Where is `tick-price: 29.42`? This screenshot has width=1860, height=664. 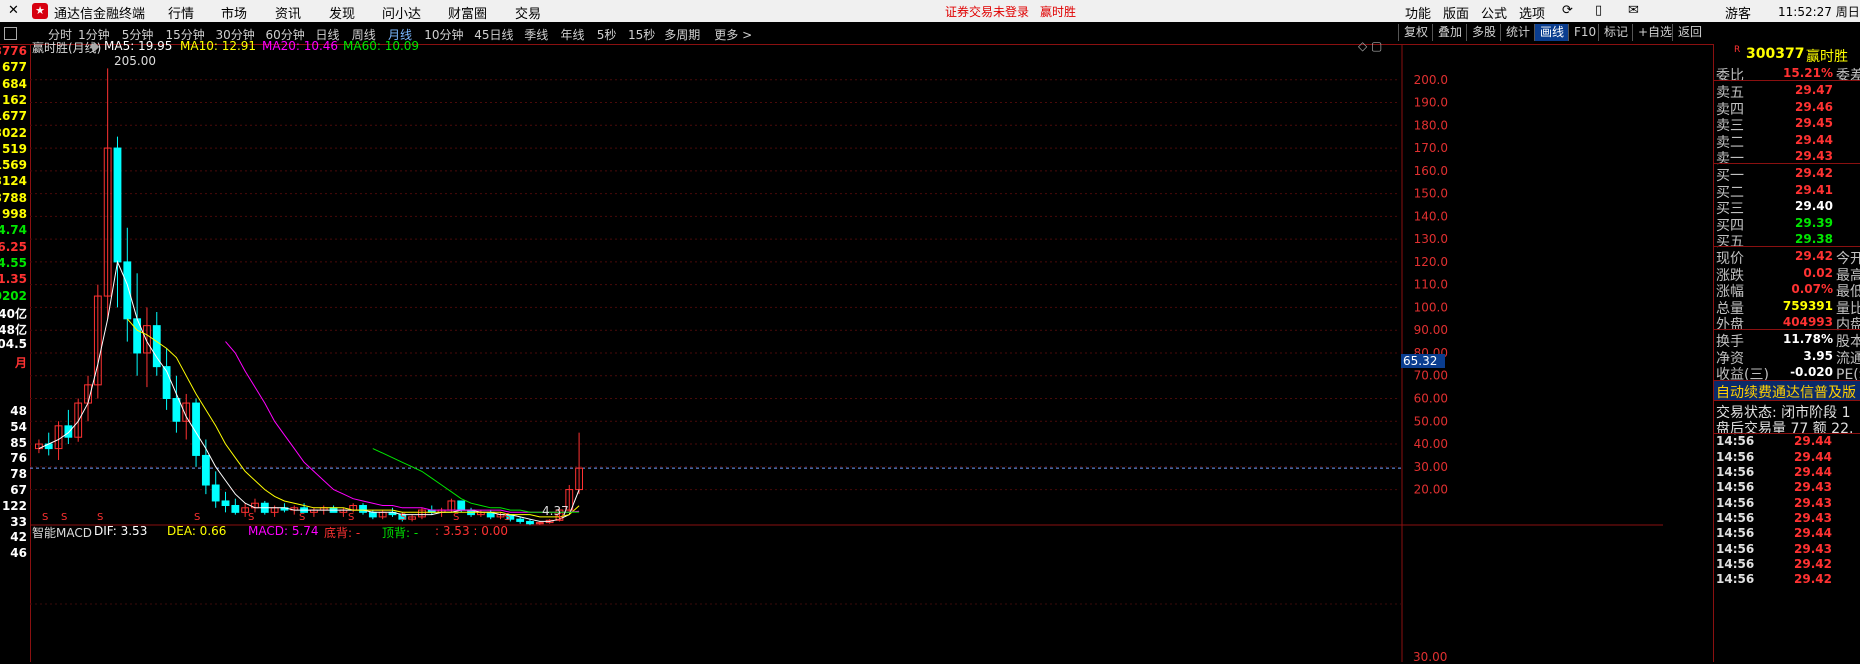
tick-price: 29.42 is located at coordinates (1813, 563).